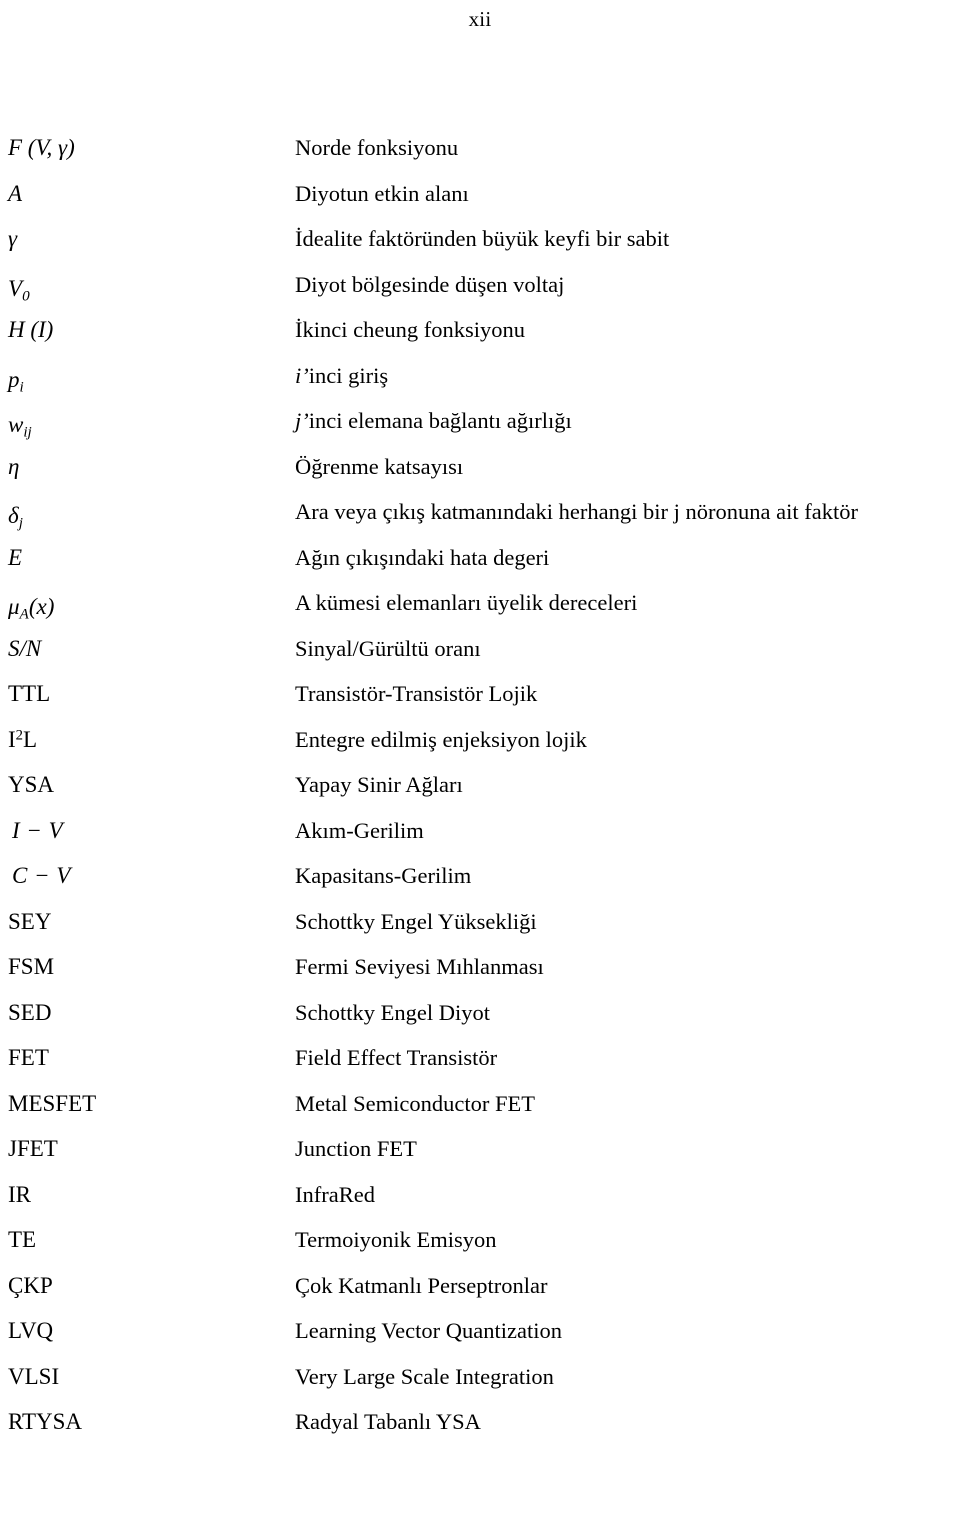  I want to click on glossary-entry: E Ağın çıkışındaki hata degeri, so click(480, 566).